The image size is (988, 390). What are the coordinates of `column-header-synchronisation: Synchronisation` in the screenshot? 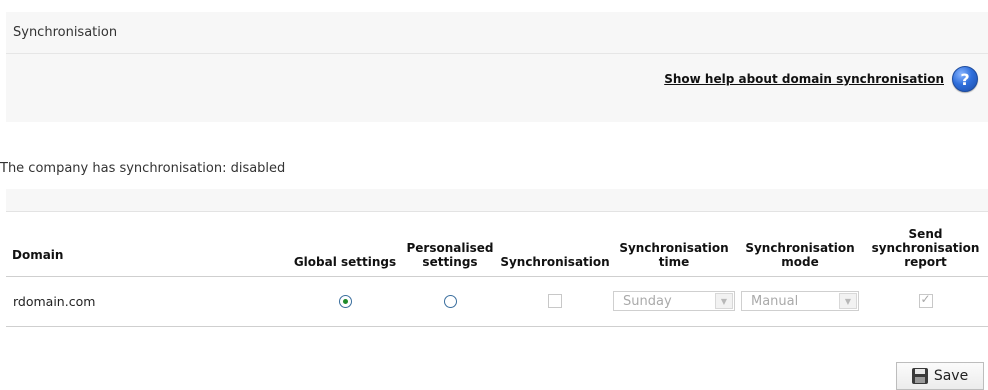 It's located at (555, 245).